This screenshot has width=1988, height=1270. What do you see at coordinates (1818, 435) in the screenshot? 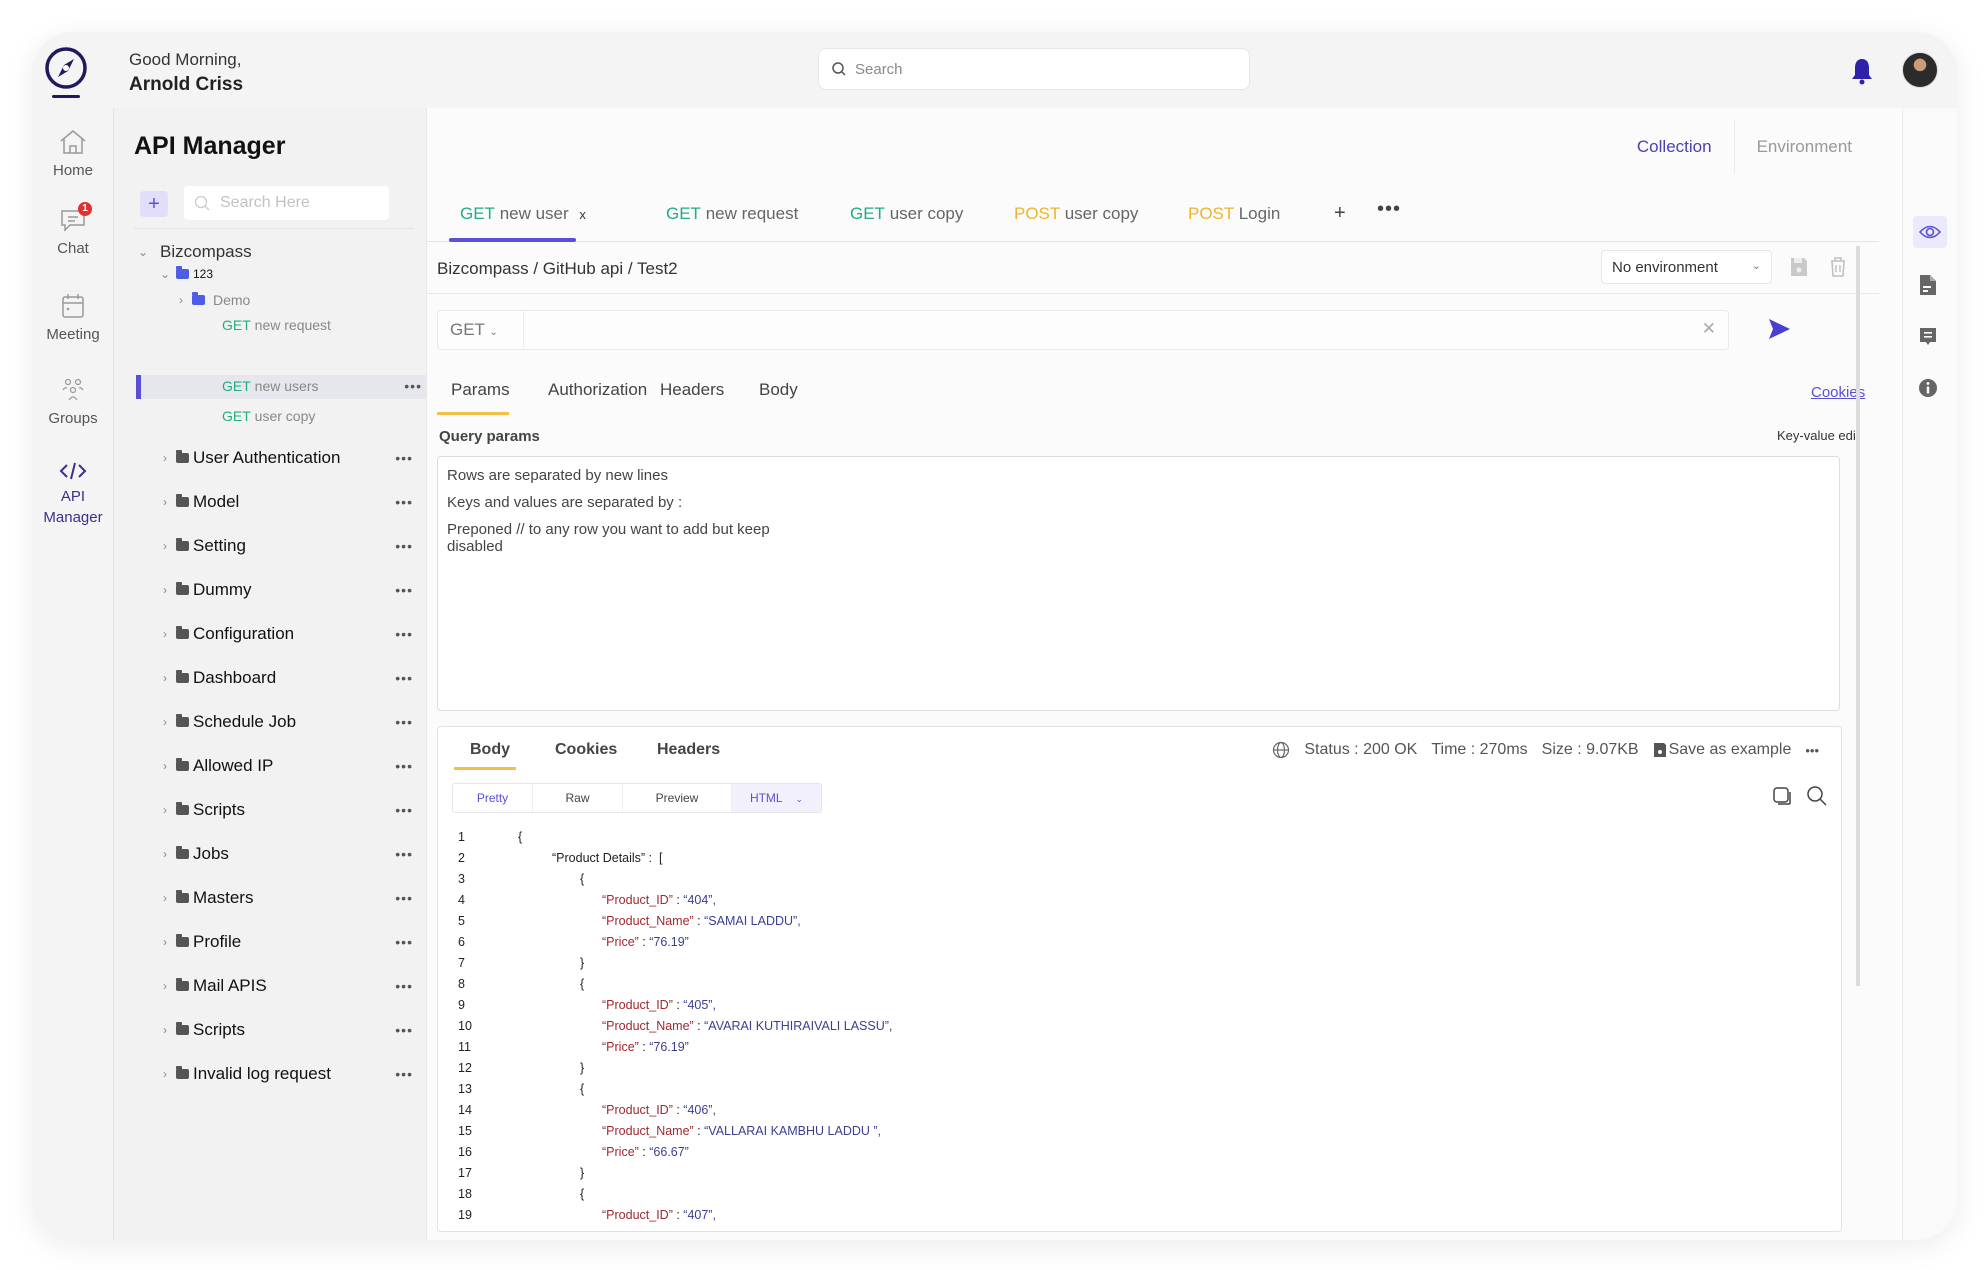
I see `key-value-edit-link: Key-value edit` at bounding box center [1818, 435].